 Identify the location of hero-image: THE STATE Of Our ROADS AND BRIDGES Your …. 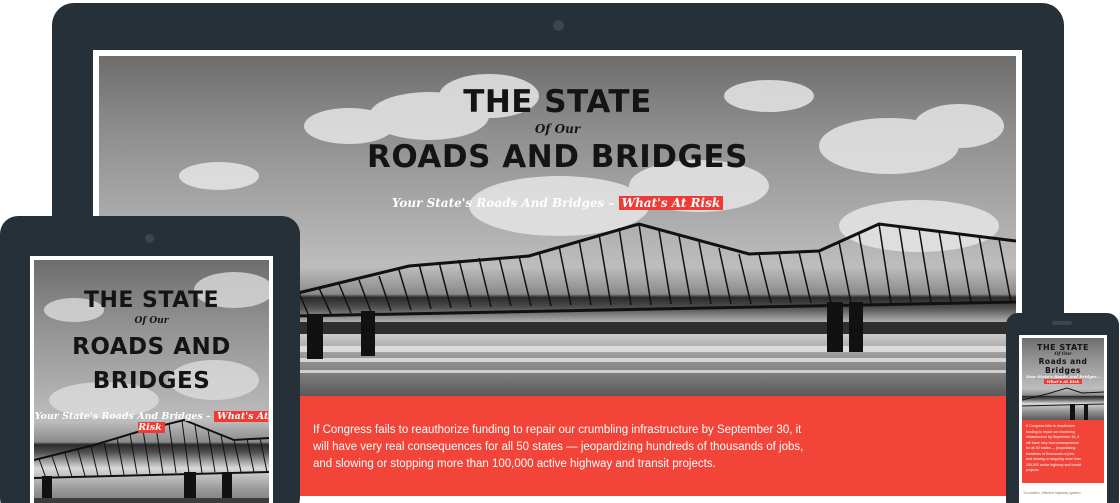
(151, 381).